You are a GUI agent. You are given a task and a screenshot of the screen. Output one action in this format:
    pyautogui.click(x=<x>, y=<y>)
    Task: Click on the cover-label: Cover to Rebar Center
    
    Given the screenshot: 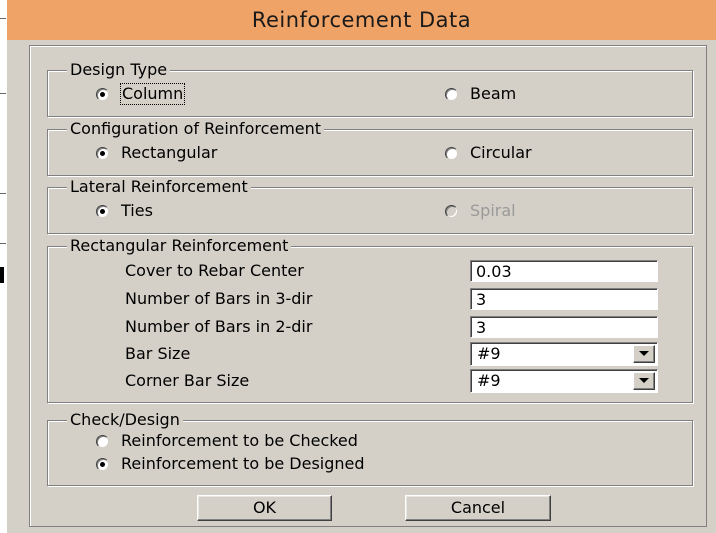 What is the action you would take?
    pyautogui.click(x=214, y=270)
    